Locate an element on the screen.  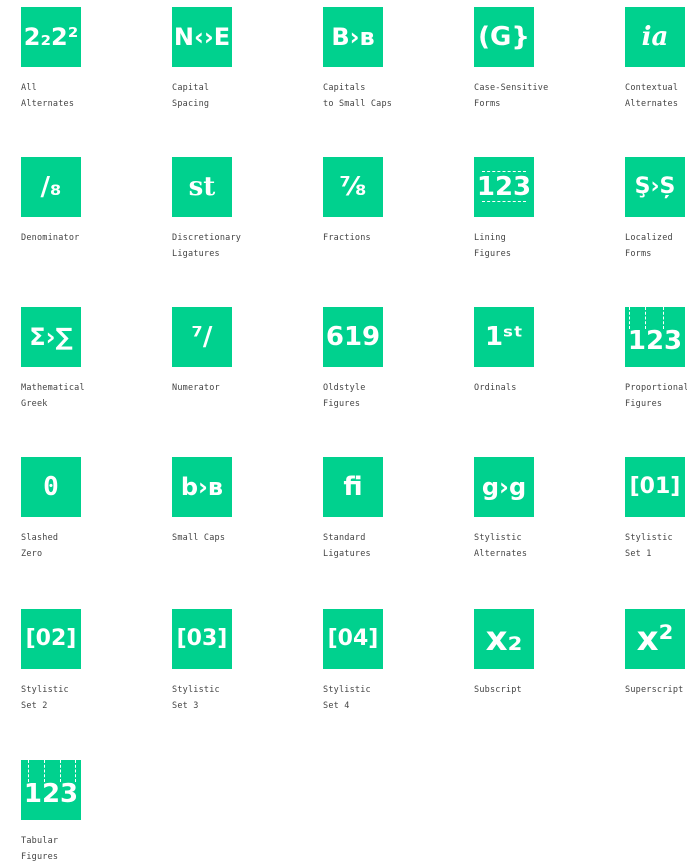
feature-tile-superscript: x² Superscript is located at coordinates (656, 653).